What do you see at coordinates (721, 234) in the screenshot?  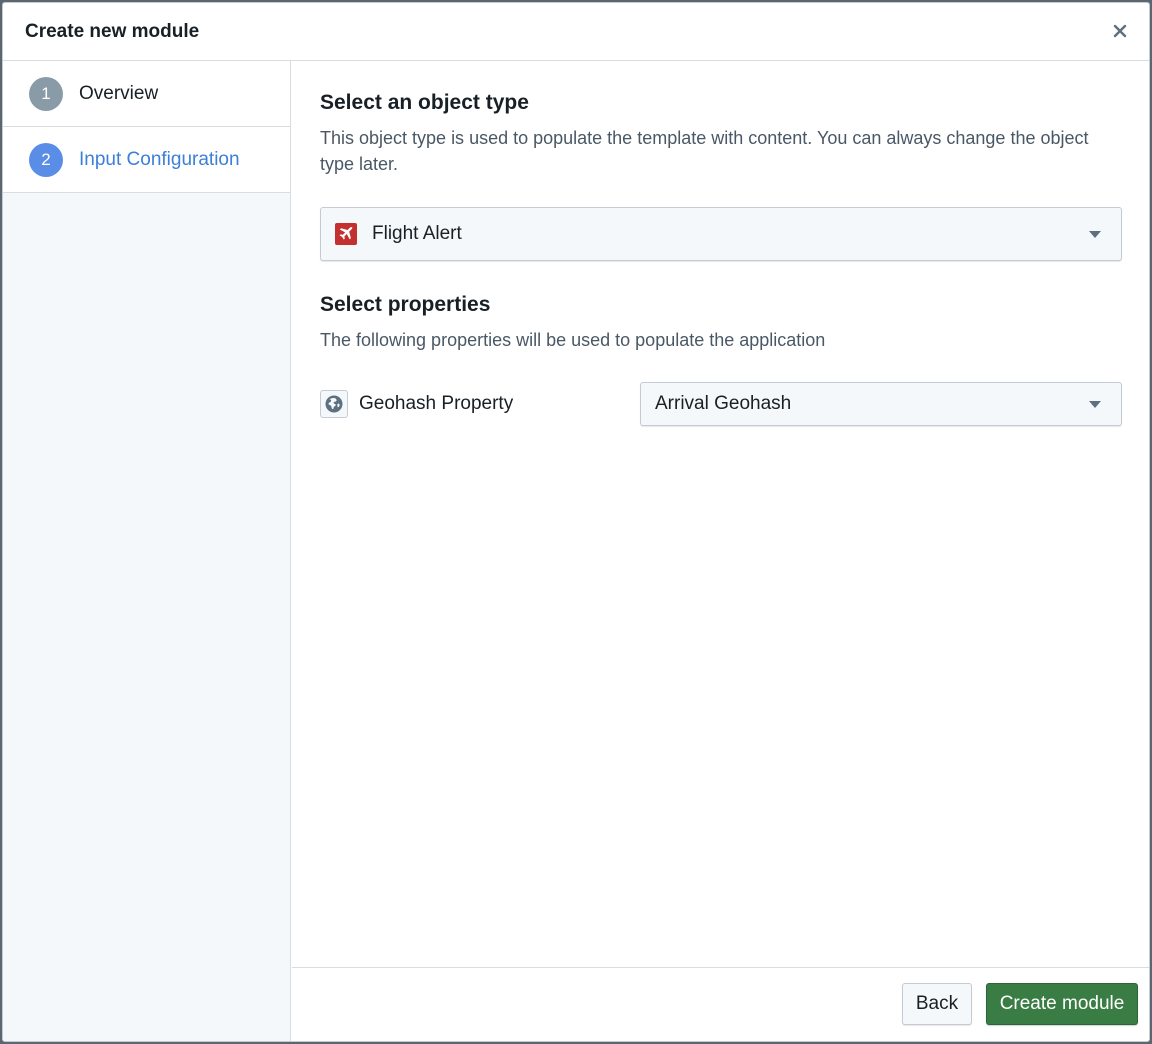 I see `object-type-select: Flight Alert` at bounding box center [721, 234].